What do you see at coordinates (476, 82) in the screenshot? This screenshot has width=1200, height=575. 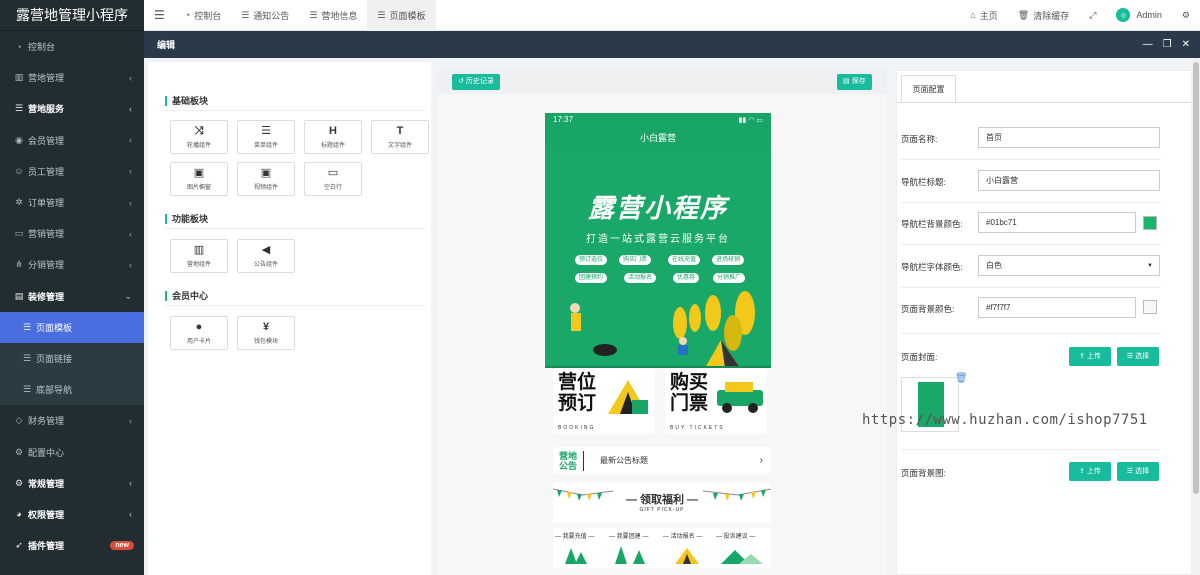 I see `history-button: ↺ 历史记录` at bounding box center [476, 82].